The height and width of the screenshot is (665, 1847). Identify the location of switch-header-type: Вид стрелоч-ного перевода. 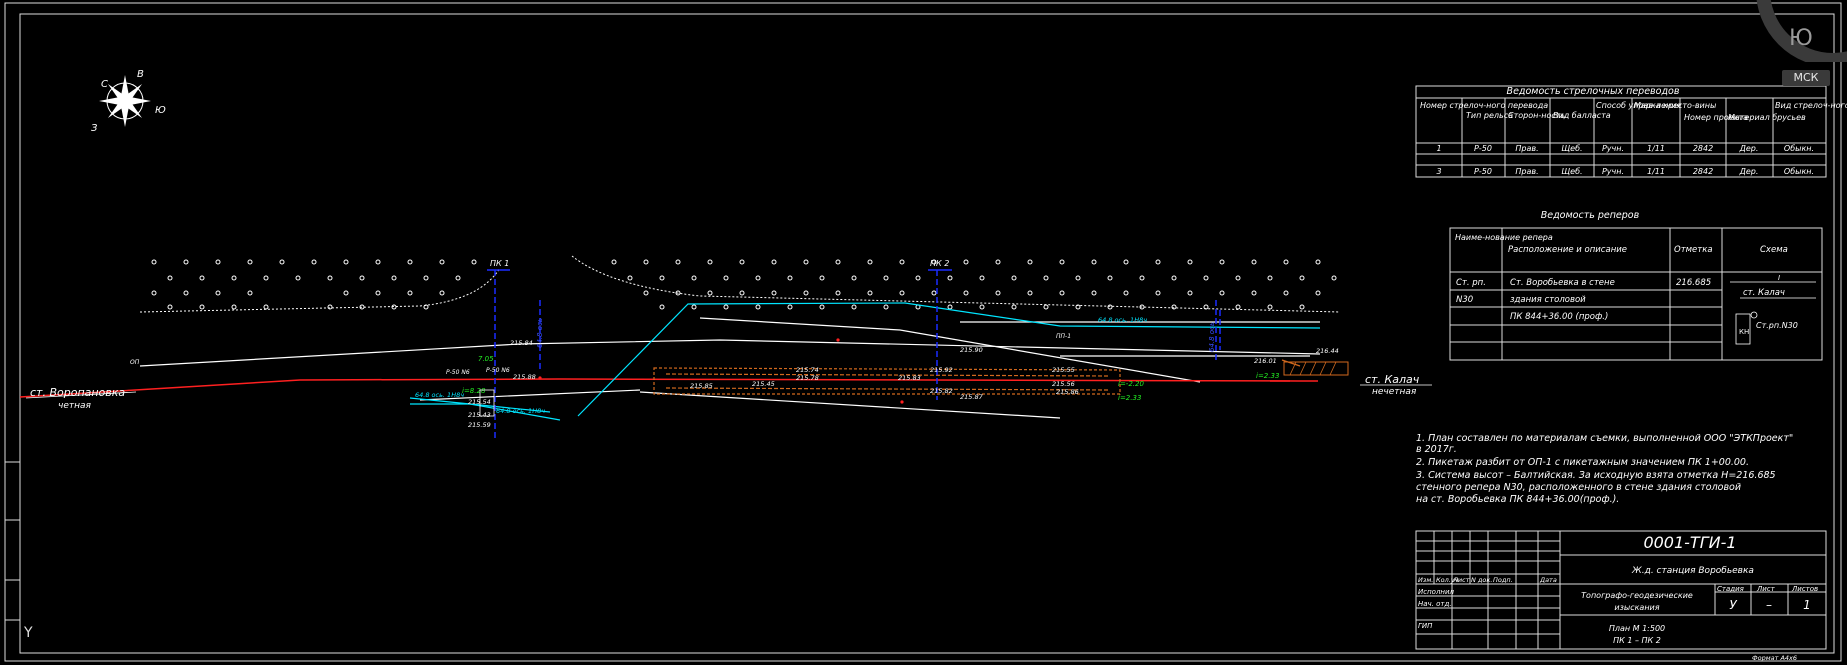
(1811, 105).